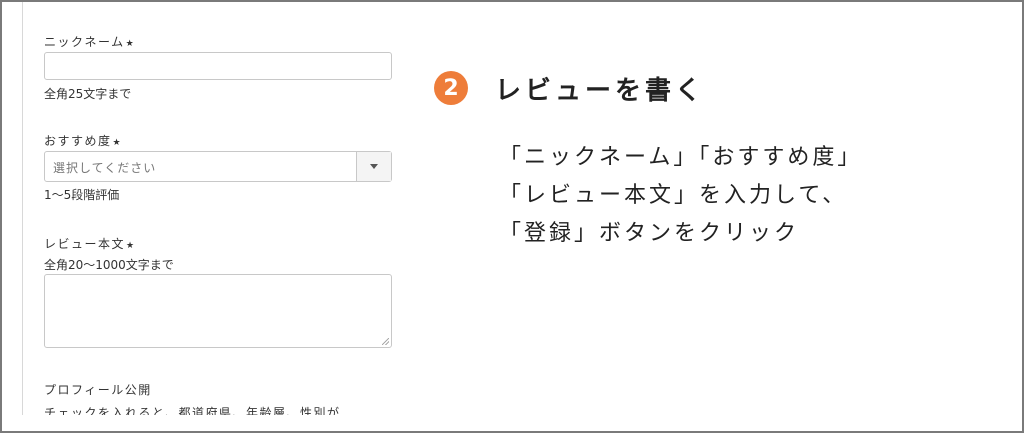 Image resolution: width=1024 pixels, height=433 pixels. I want to click on instruction-line: 「登録」ボタンをクリック, so click(649, 233).